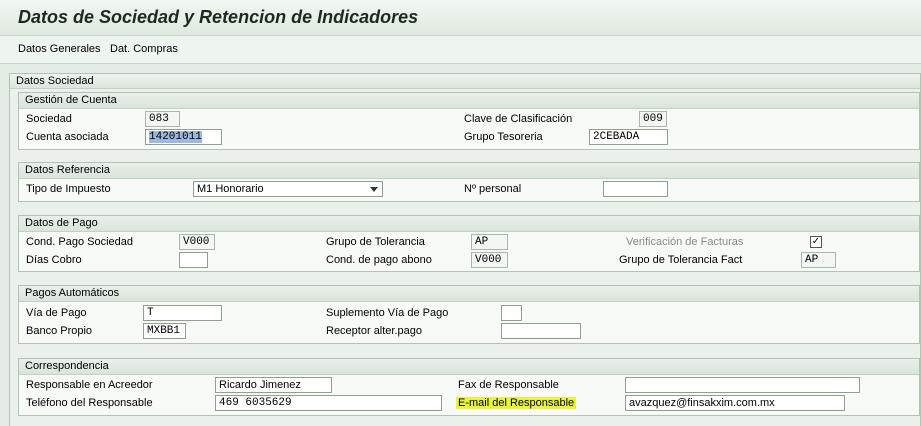 The height and width of the screenshot is (426, 921). What do you see at coordinates (144, 49) in the screenshot?
I see `menu-dat-compras: Dat. Compras` at bounding box center [144, 49].